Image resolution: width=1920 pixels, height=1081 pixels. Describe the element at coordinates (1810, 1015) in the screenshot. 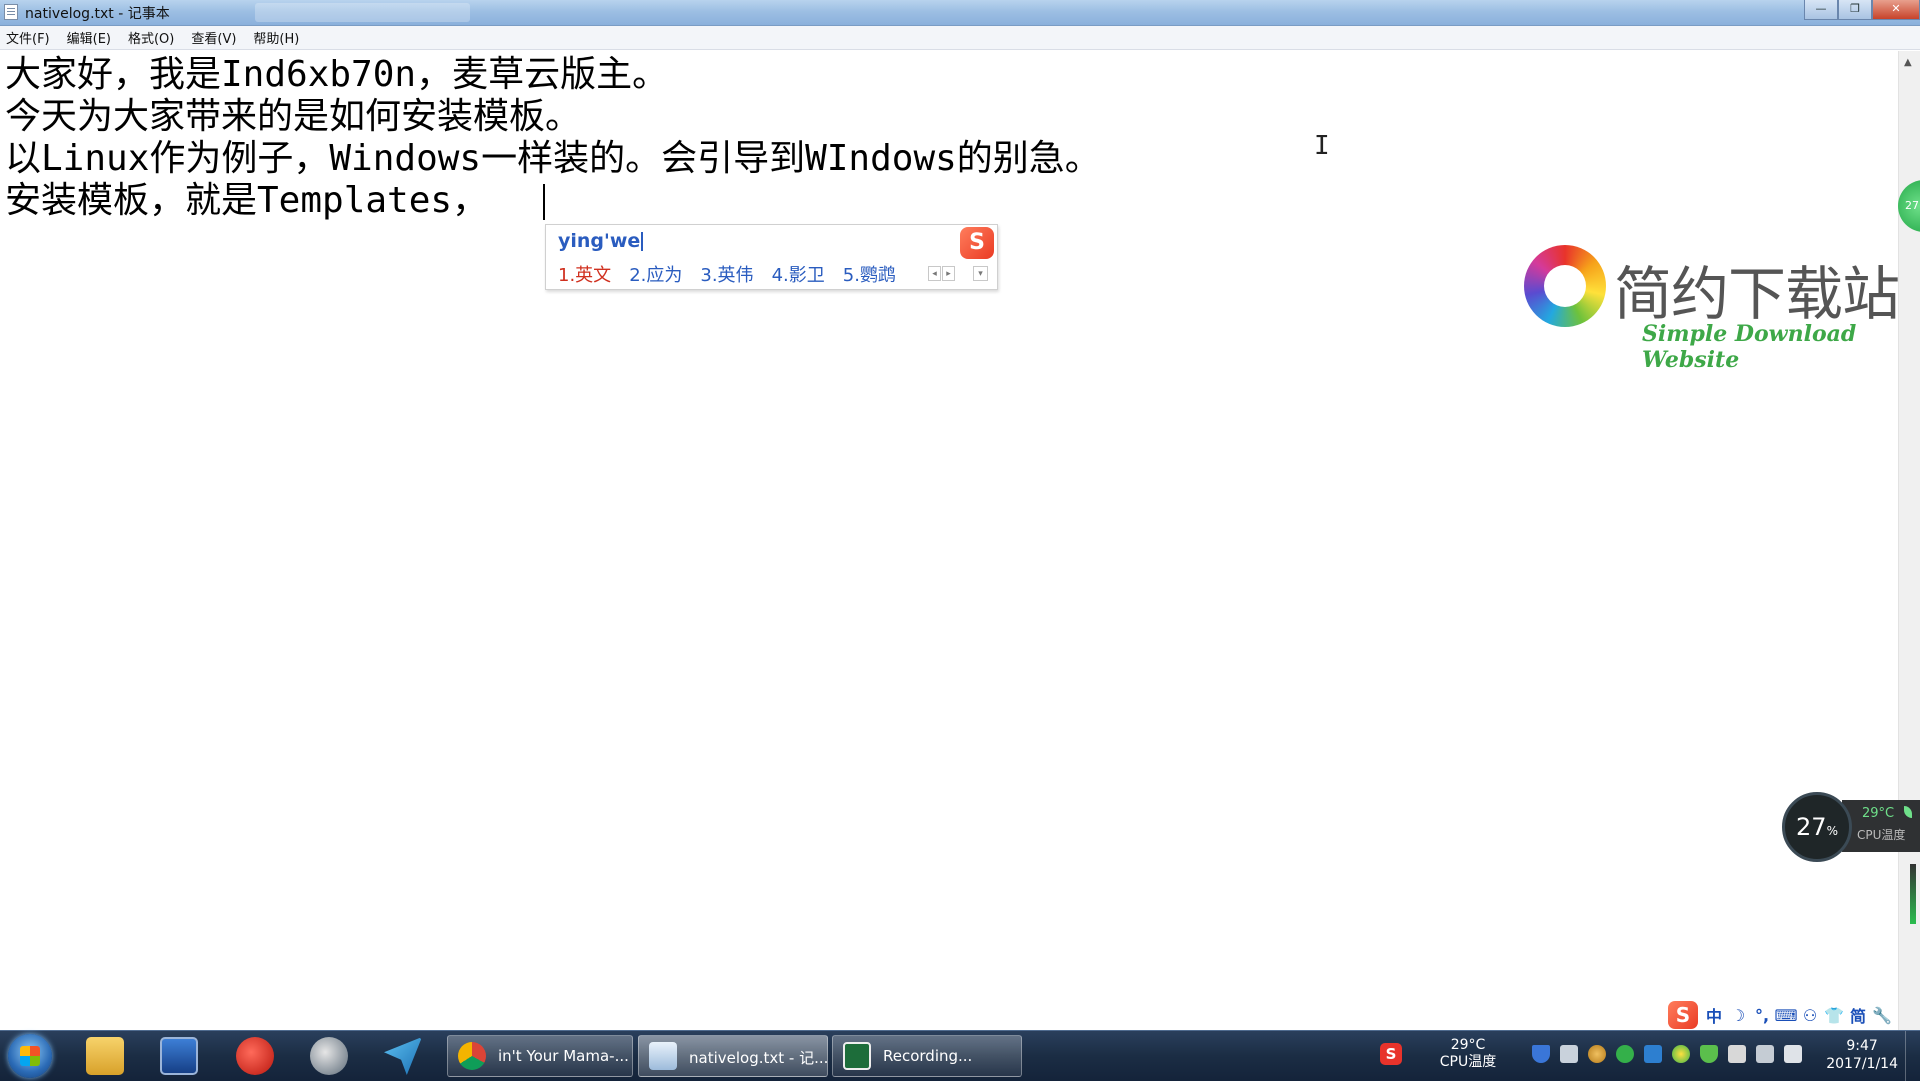

I see `user-icon: ⚇` at that location.